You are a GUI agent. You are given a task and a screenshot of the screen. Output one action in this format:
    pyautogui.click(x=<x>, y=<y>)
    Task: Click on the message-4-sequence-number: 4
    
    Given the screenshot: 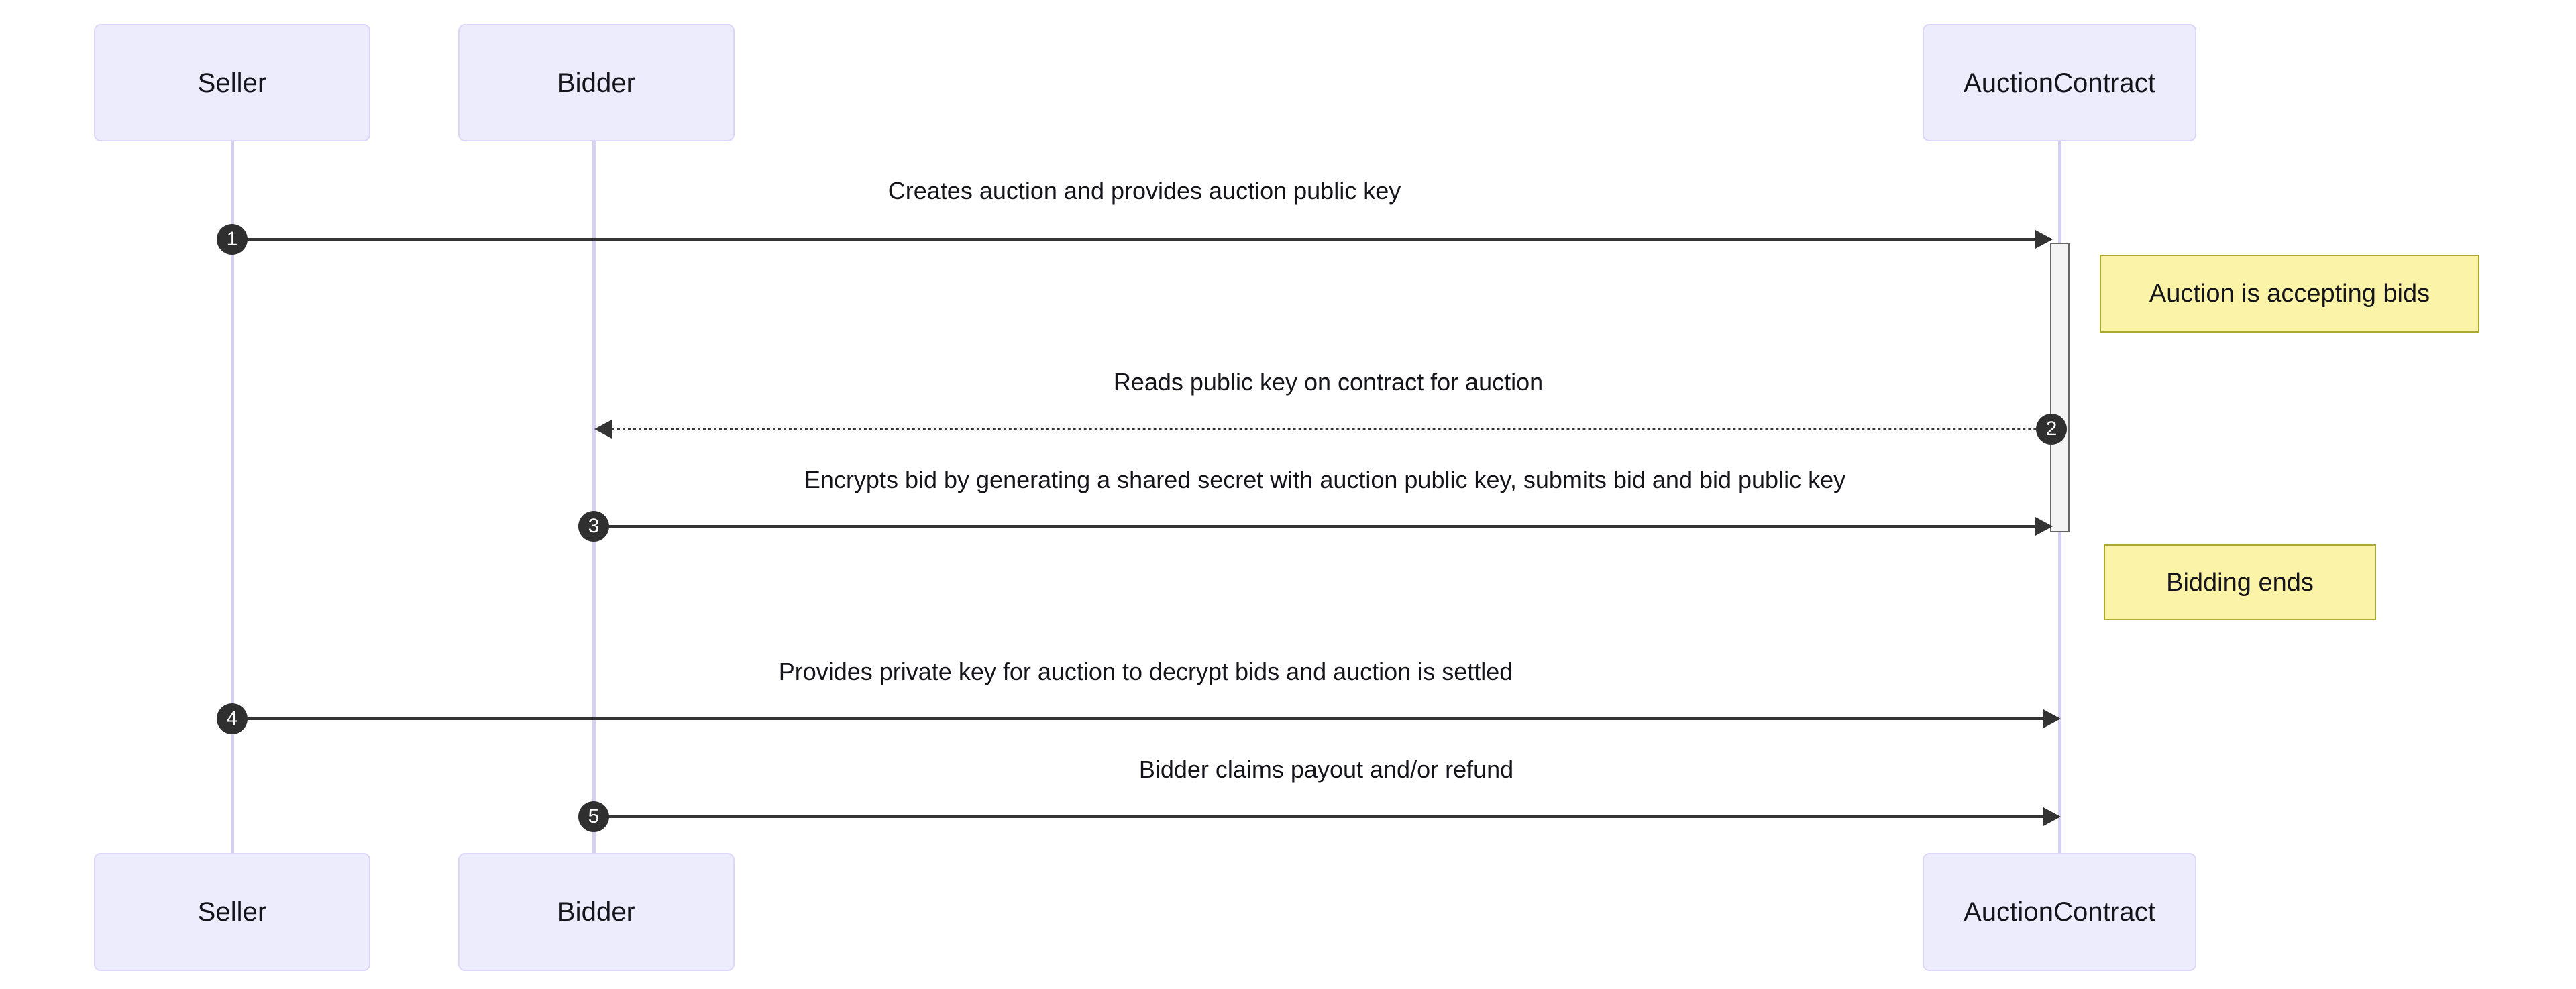 What is the action you would take?
    pyautogui.click(x=232, y=719)
    